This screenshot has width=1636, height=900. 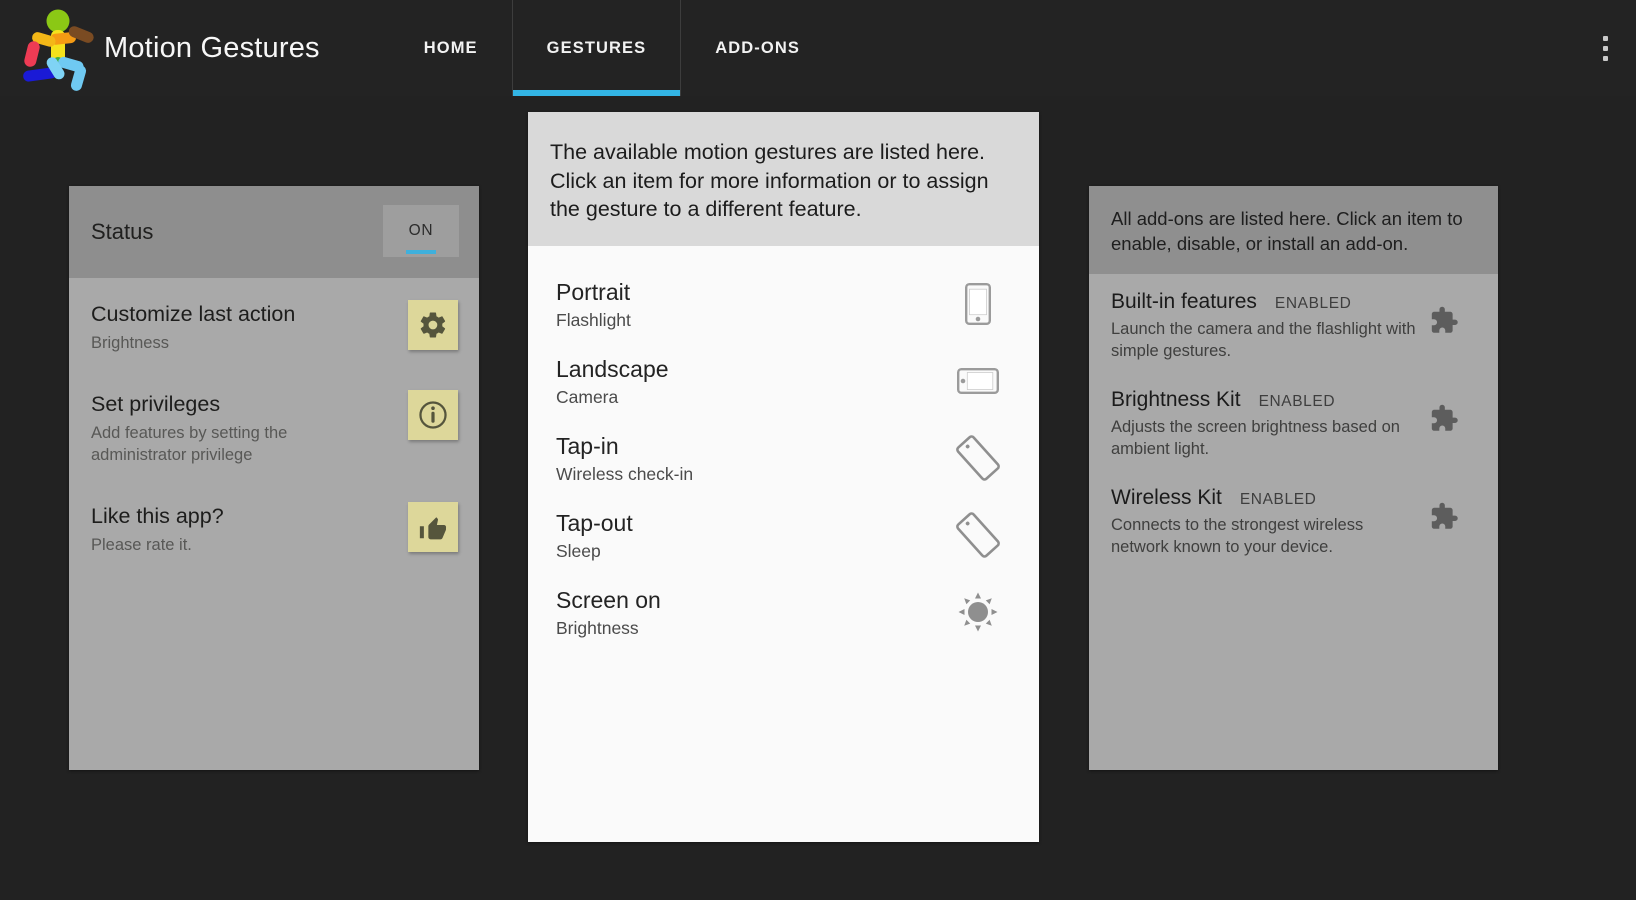 I want to click on gesture-action: Sleep, so click(x=578, y=550).